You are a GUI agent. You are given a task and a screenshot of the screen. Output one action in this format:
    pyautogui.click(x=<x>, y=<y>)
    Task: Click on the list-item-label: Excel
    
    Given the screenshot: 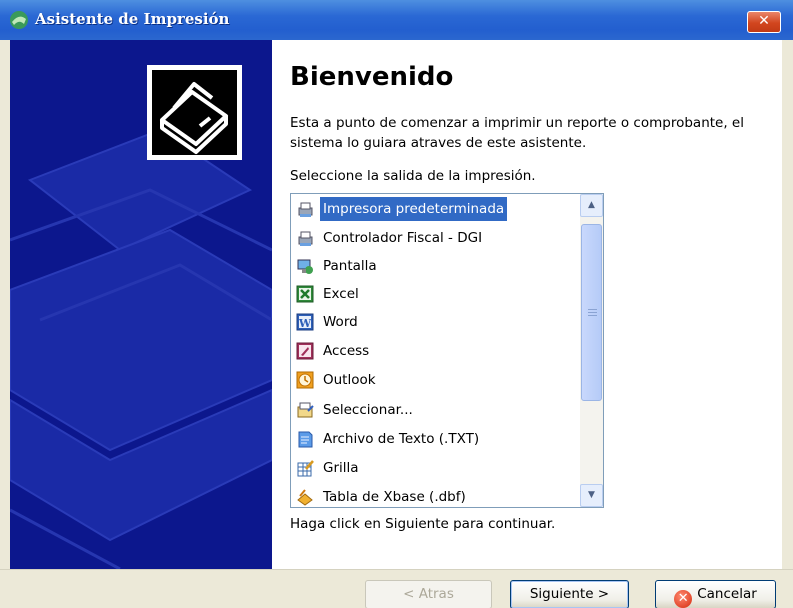 What is the action you would take?
    pyautogui.click(x=341, y=294)
    